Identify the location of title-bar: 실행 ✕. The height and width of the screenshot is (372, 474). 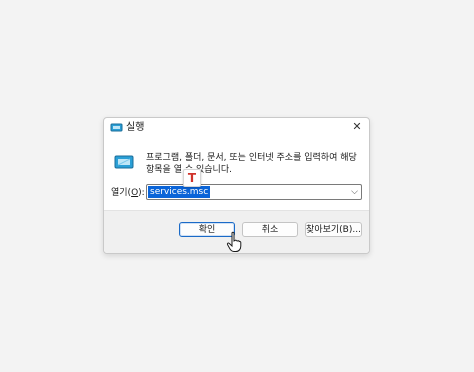
(236, 128).